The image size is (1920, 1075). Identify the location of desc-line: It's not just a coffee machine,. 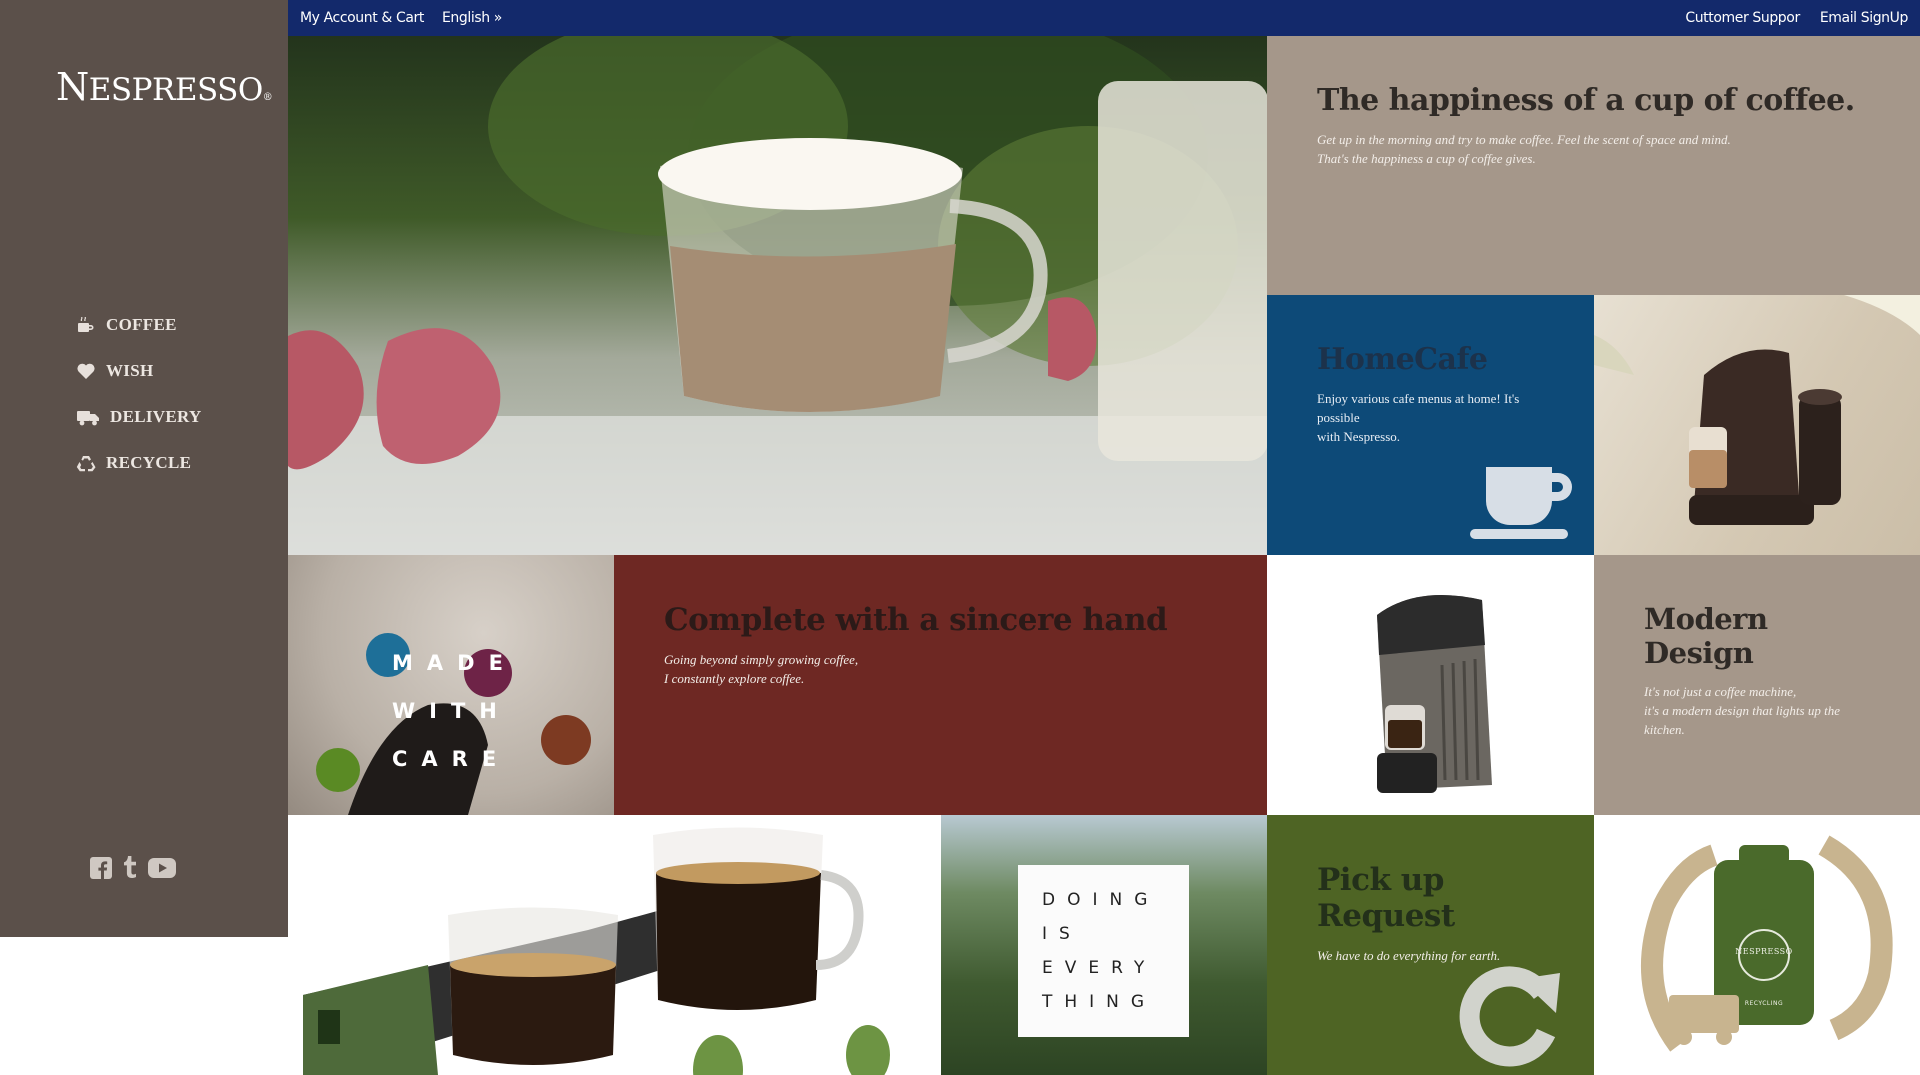
(1720, 691).